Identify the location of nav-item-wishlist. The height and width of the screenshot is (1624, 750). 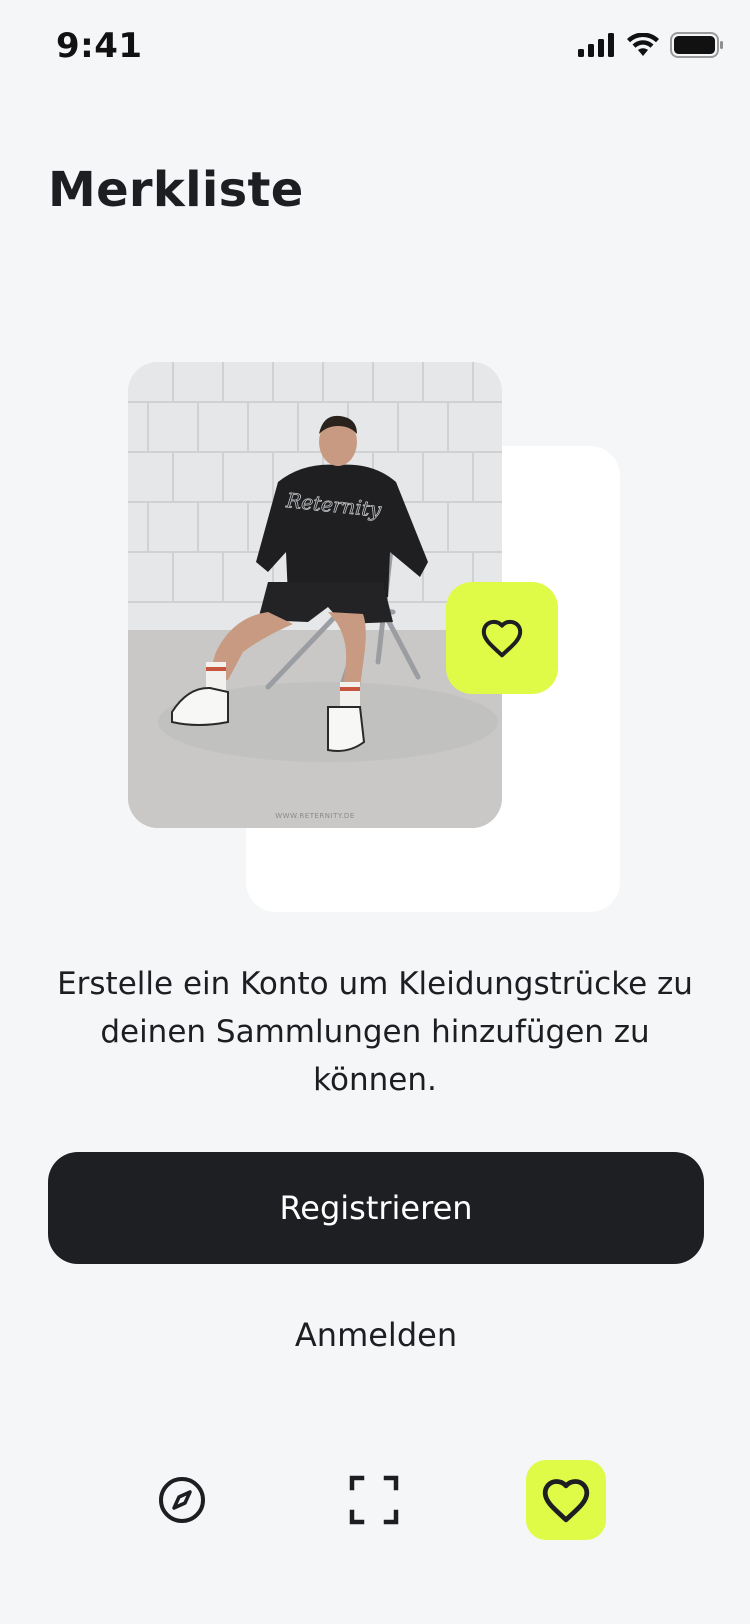
(566, 1500).